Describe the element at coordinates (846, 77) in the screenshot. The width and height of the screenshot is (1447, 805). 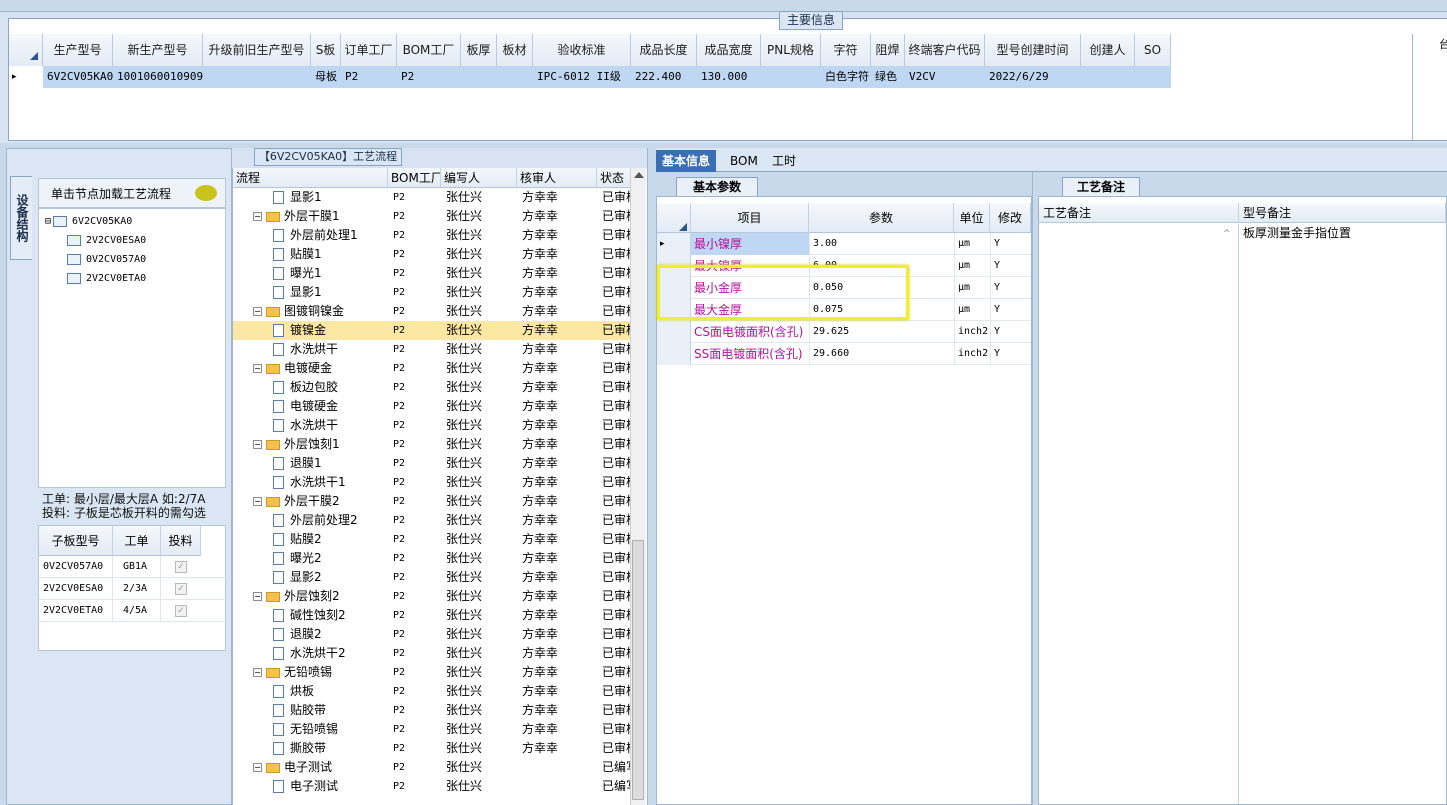
I see `cell-12: 白色字符` at that location.